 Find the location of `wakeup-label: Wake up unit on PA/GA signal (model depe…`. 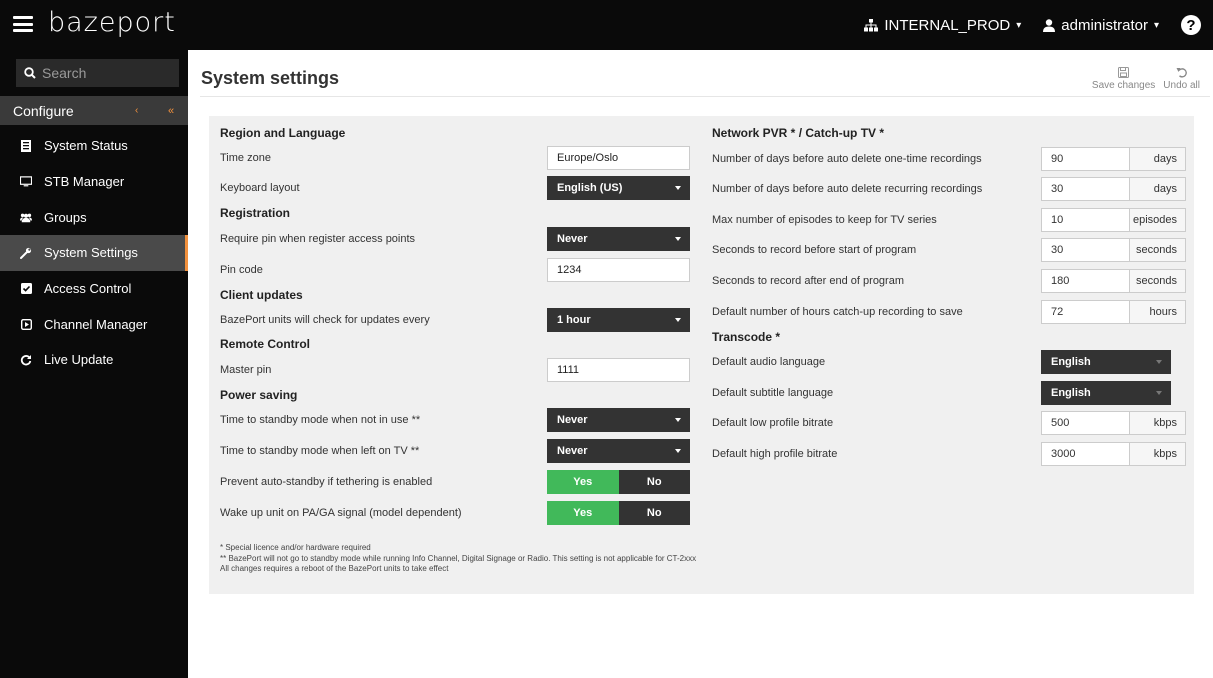

wakeup-label: Wake up unit on PA/GA signal (model depe… is located at coordinates (341, 513).